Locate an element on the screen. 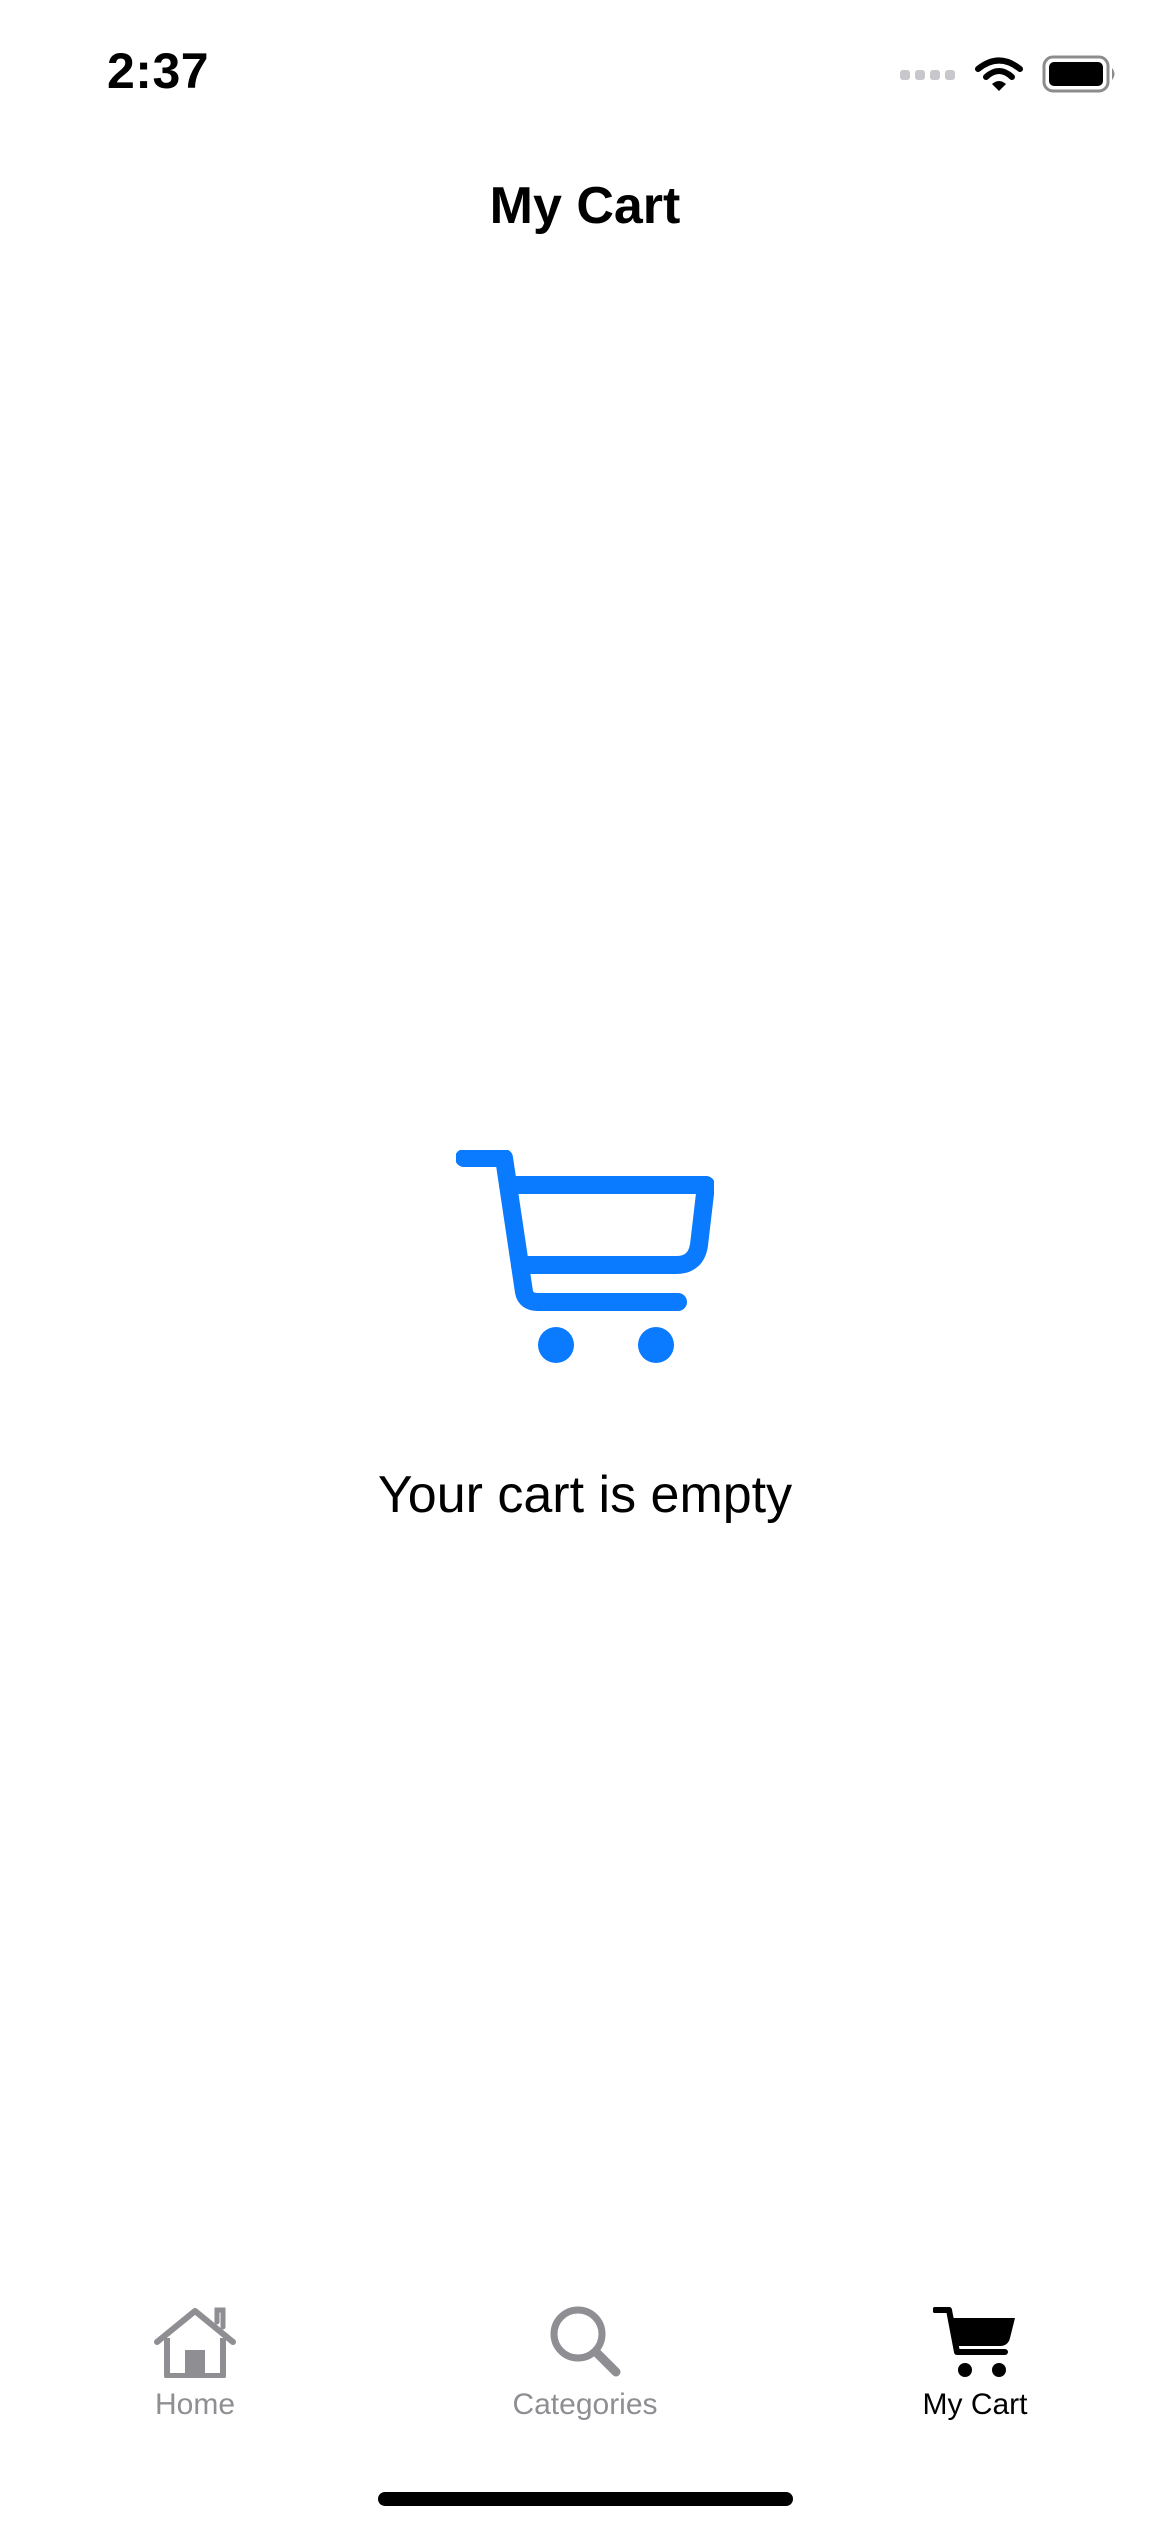  tab-home-label: Home is located at coordinates (195, 2404).